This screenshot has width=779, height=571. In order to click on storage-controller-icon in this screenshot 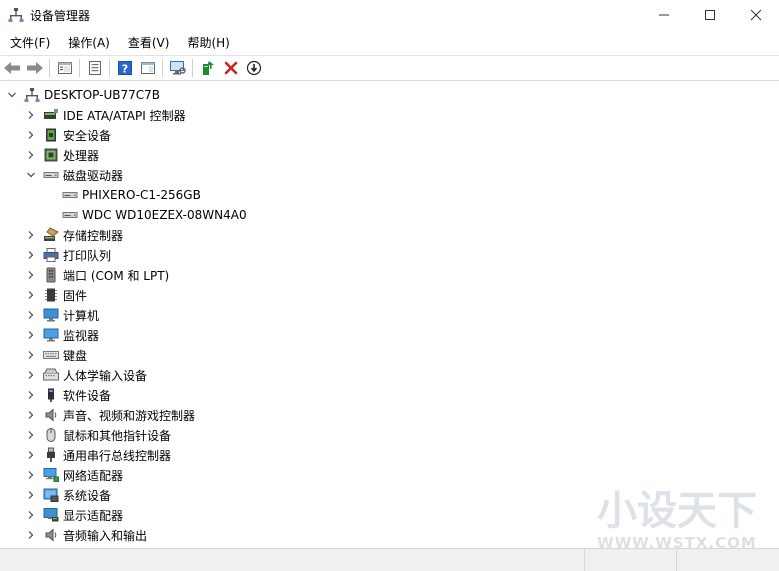, I will do `click(51, 235)`.